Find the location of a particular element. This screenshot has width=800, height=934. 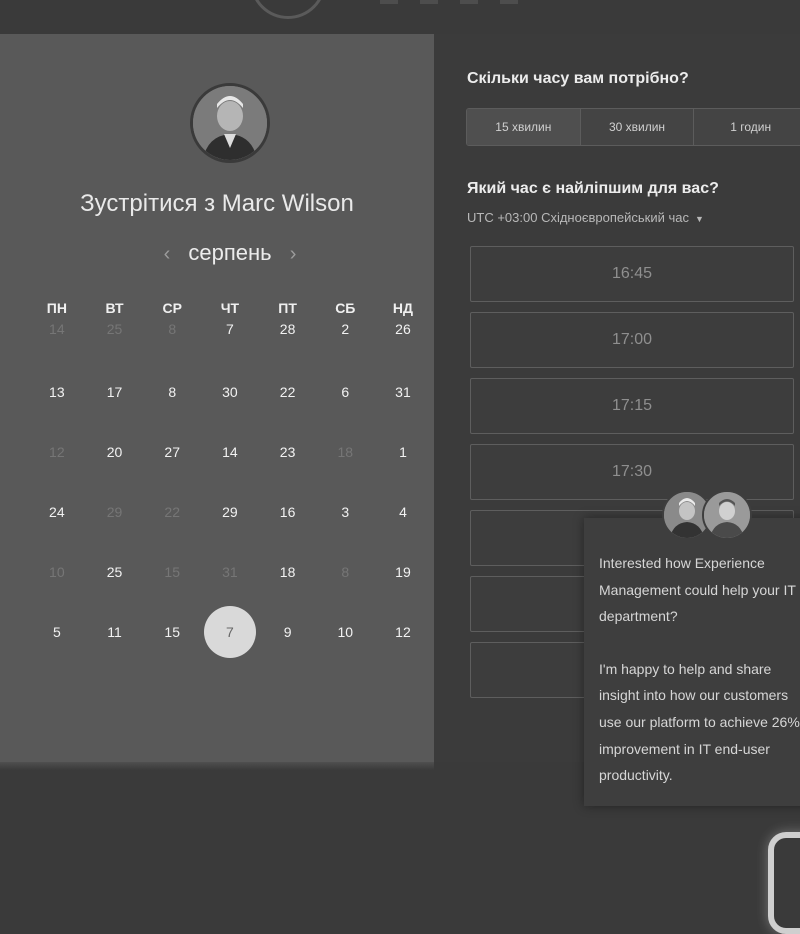

calendar-day: 5 is located at coordinates (57, 652).